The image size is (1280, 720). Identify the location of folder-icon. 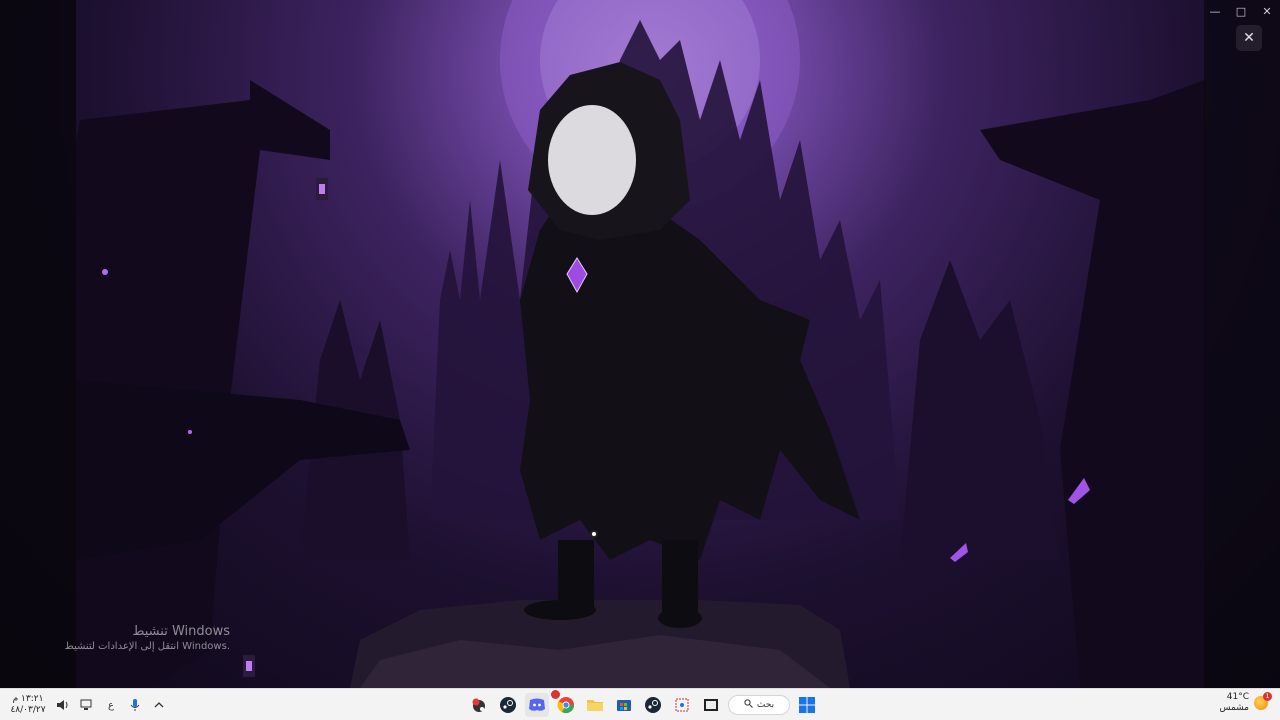
(595, 705).